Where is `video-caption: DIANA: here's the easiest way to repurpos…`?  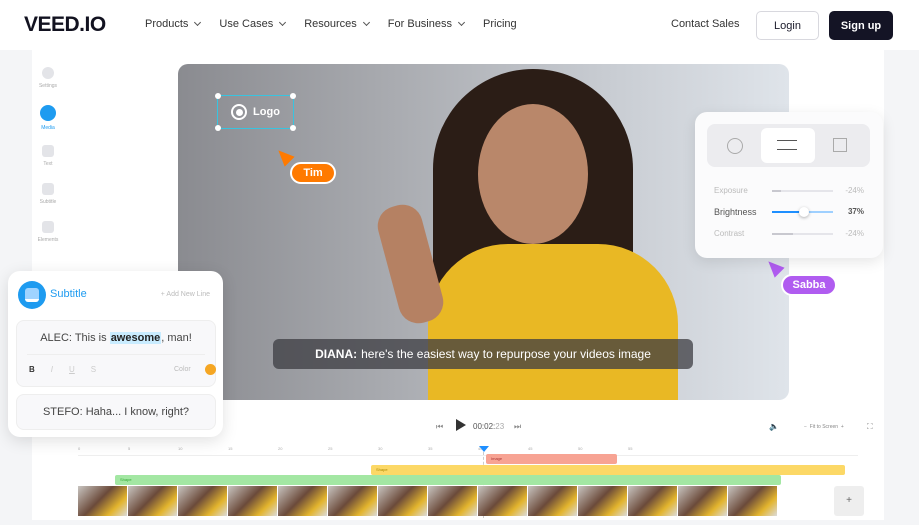
video-caption: DIANA: here's the easiest way to repurpos… is located at coordinates (483, 354).